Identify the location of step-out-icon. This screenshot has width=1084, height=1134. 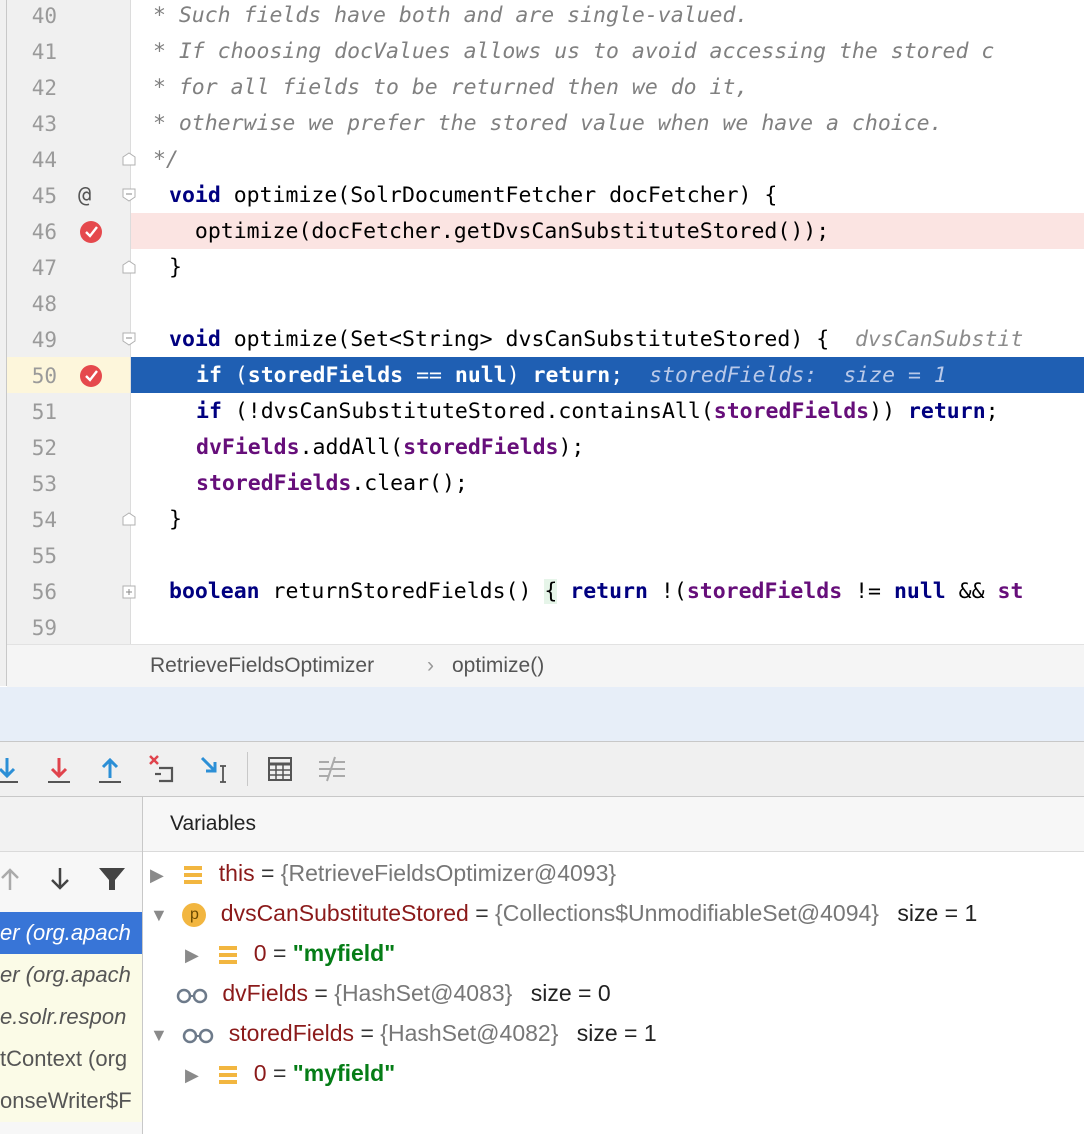
(110, 769).